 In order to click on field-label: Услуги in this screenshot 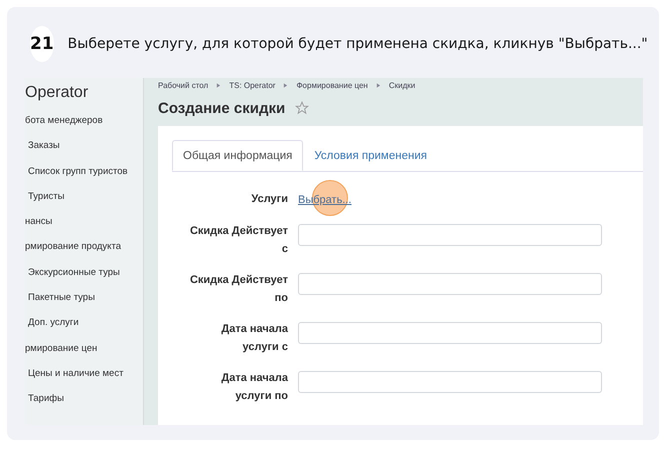, I will do `click(269, 199)`.